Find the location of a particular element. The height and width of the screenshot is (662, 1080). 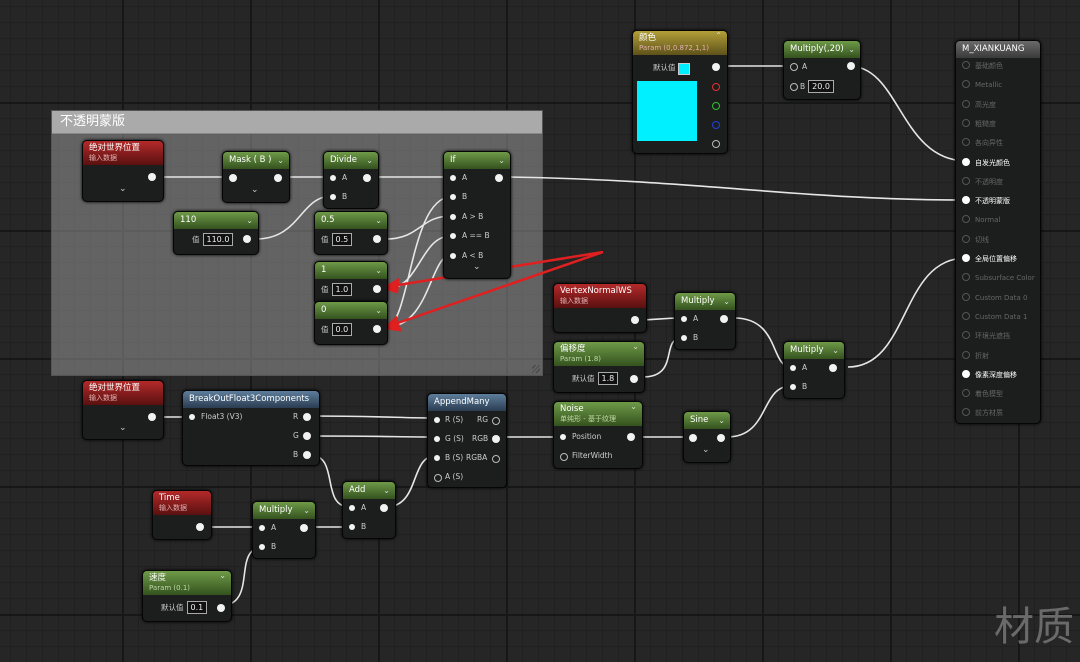

value-field: 110.0 is located at coordinates (218, 239).